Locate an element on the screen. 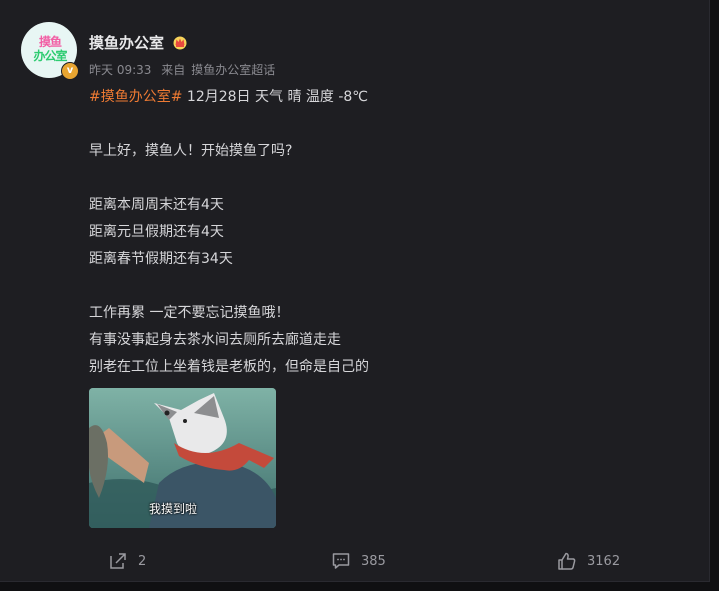 The height and width of the screenshot is (591, 719). greeting-text: 早上好，摸鱼人！开始摸鱼了吗? is located at coordinates (191, 151).